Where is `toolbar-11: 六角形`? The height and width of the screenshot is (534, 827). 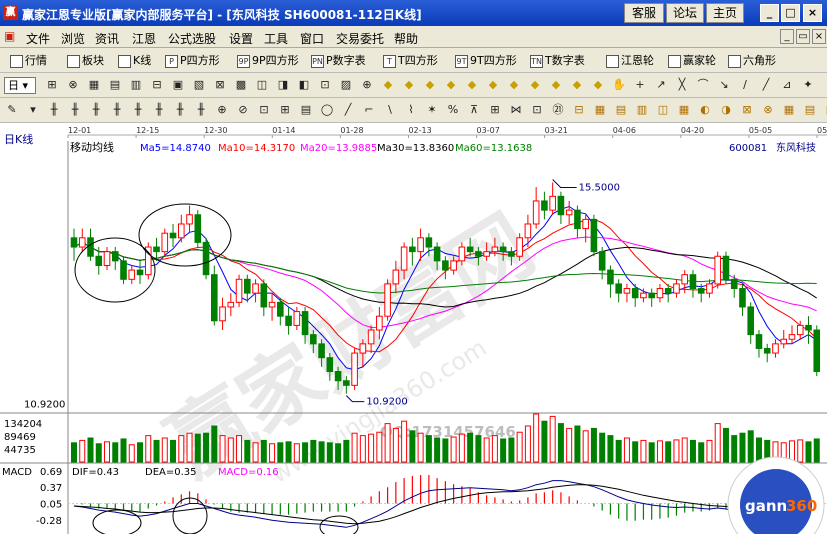
toolbar-11: 六角形 is located at coordinates (752, 60).